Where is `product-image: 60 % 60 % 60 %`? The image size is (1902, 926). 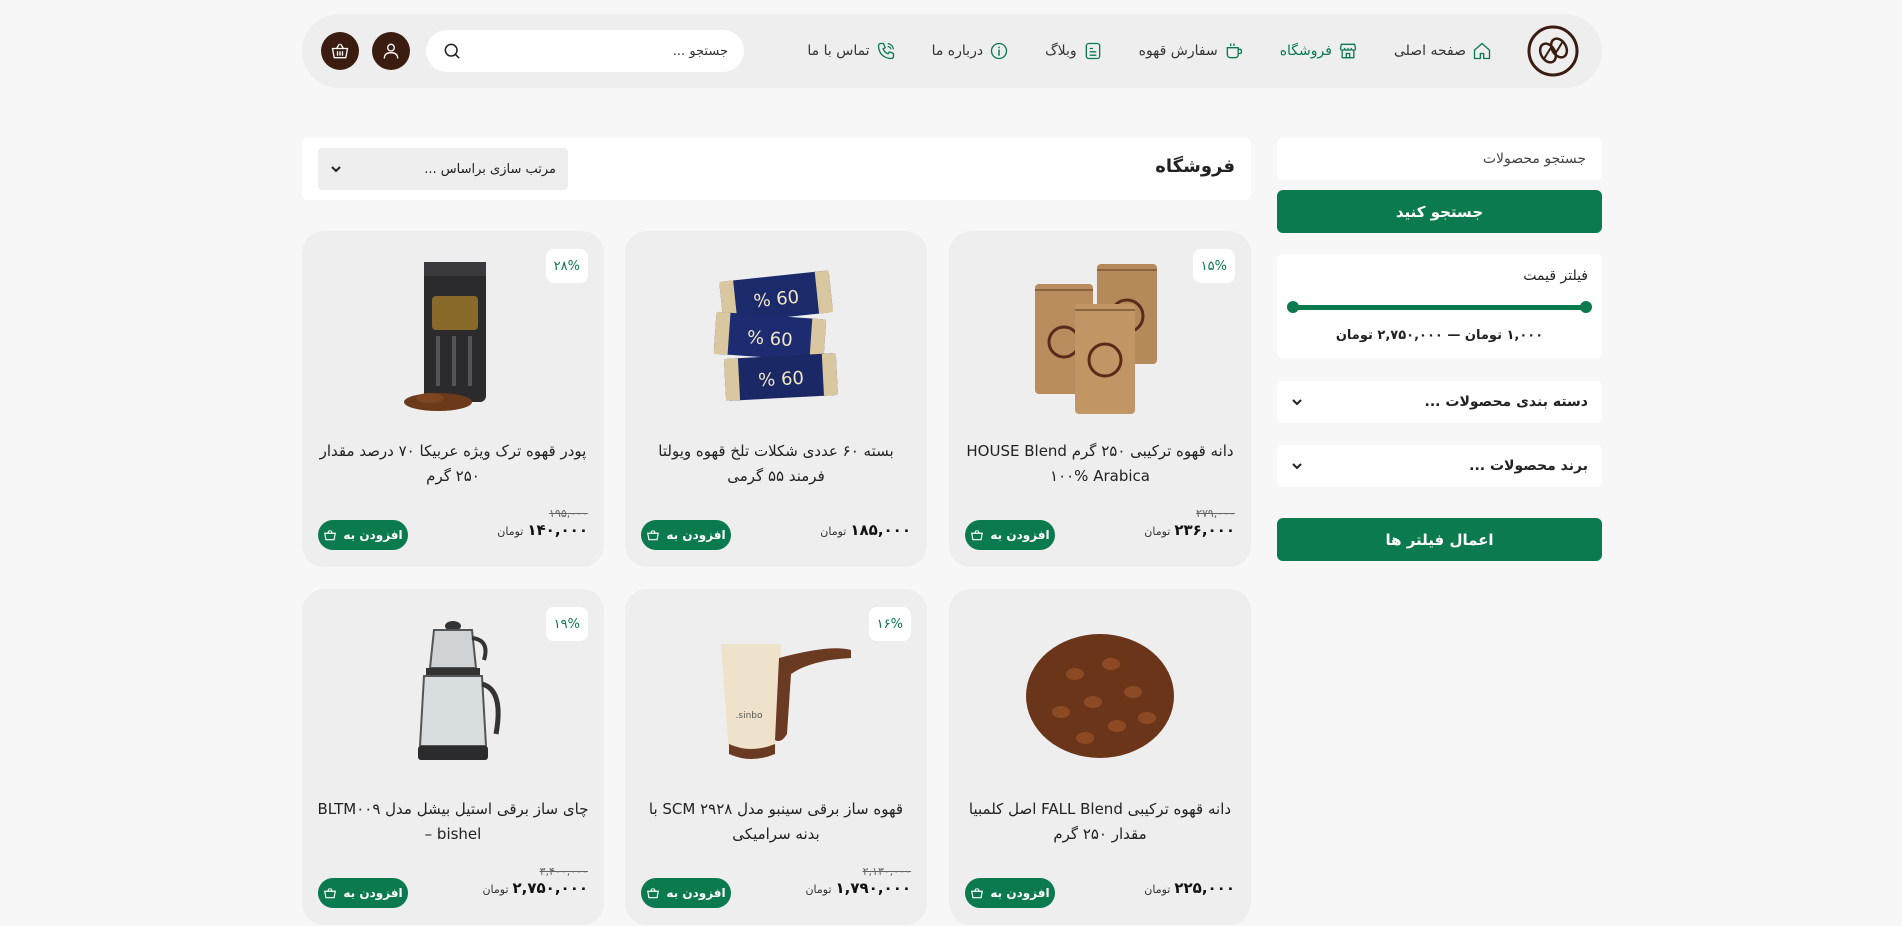
product-image: 60 % 60 % 60 % is located at coordinates (776, 336).